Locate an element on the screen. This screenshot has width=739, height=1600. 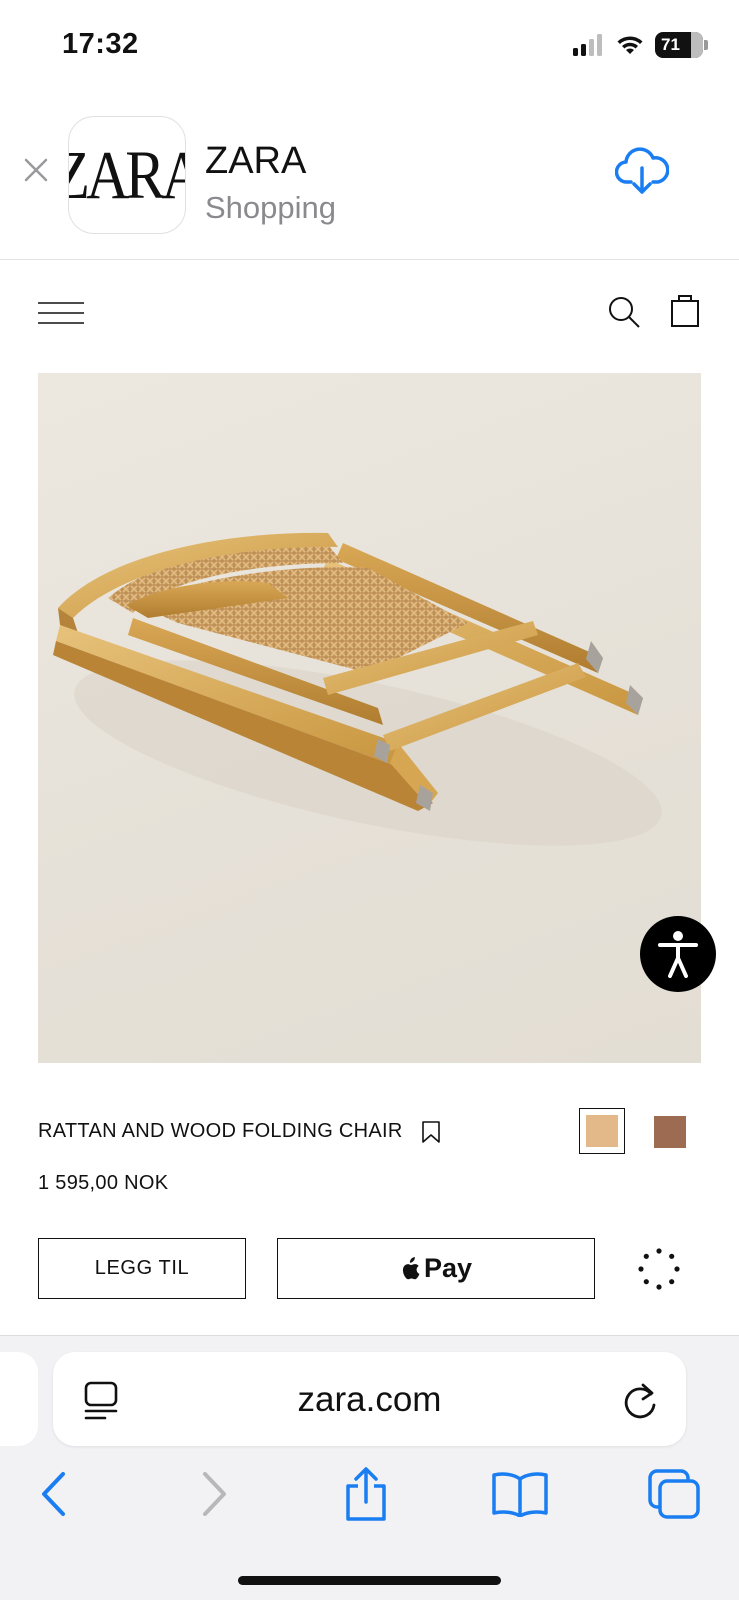
battery-indicator: 71 is located at coordinates (681, 45).